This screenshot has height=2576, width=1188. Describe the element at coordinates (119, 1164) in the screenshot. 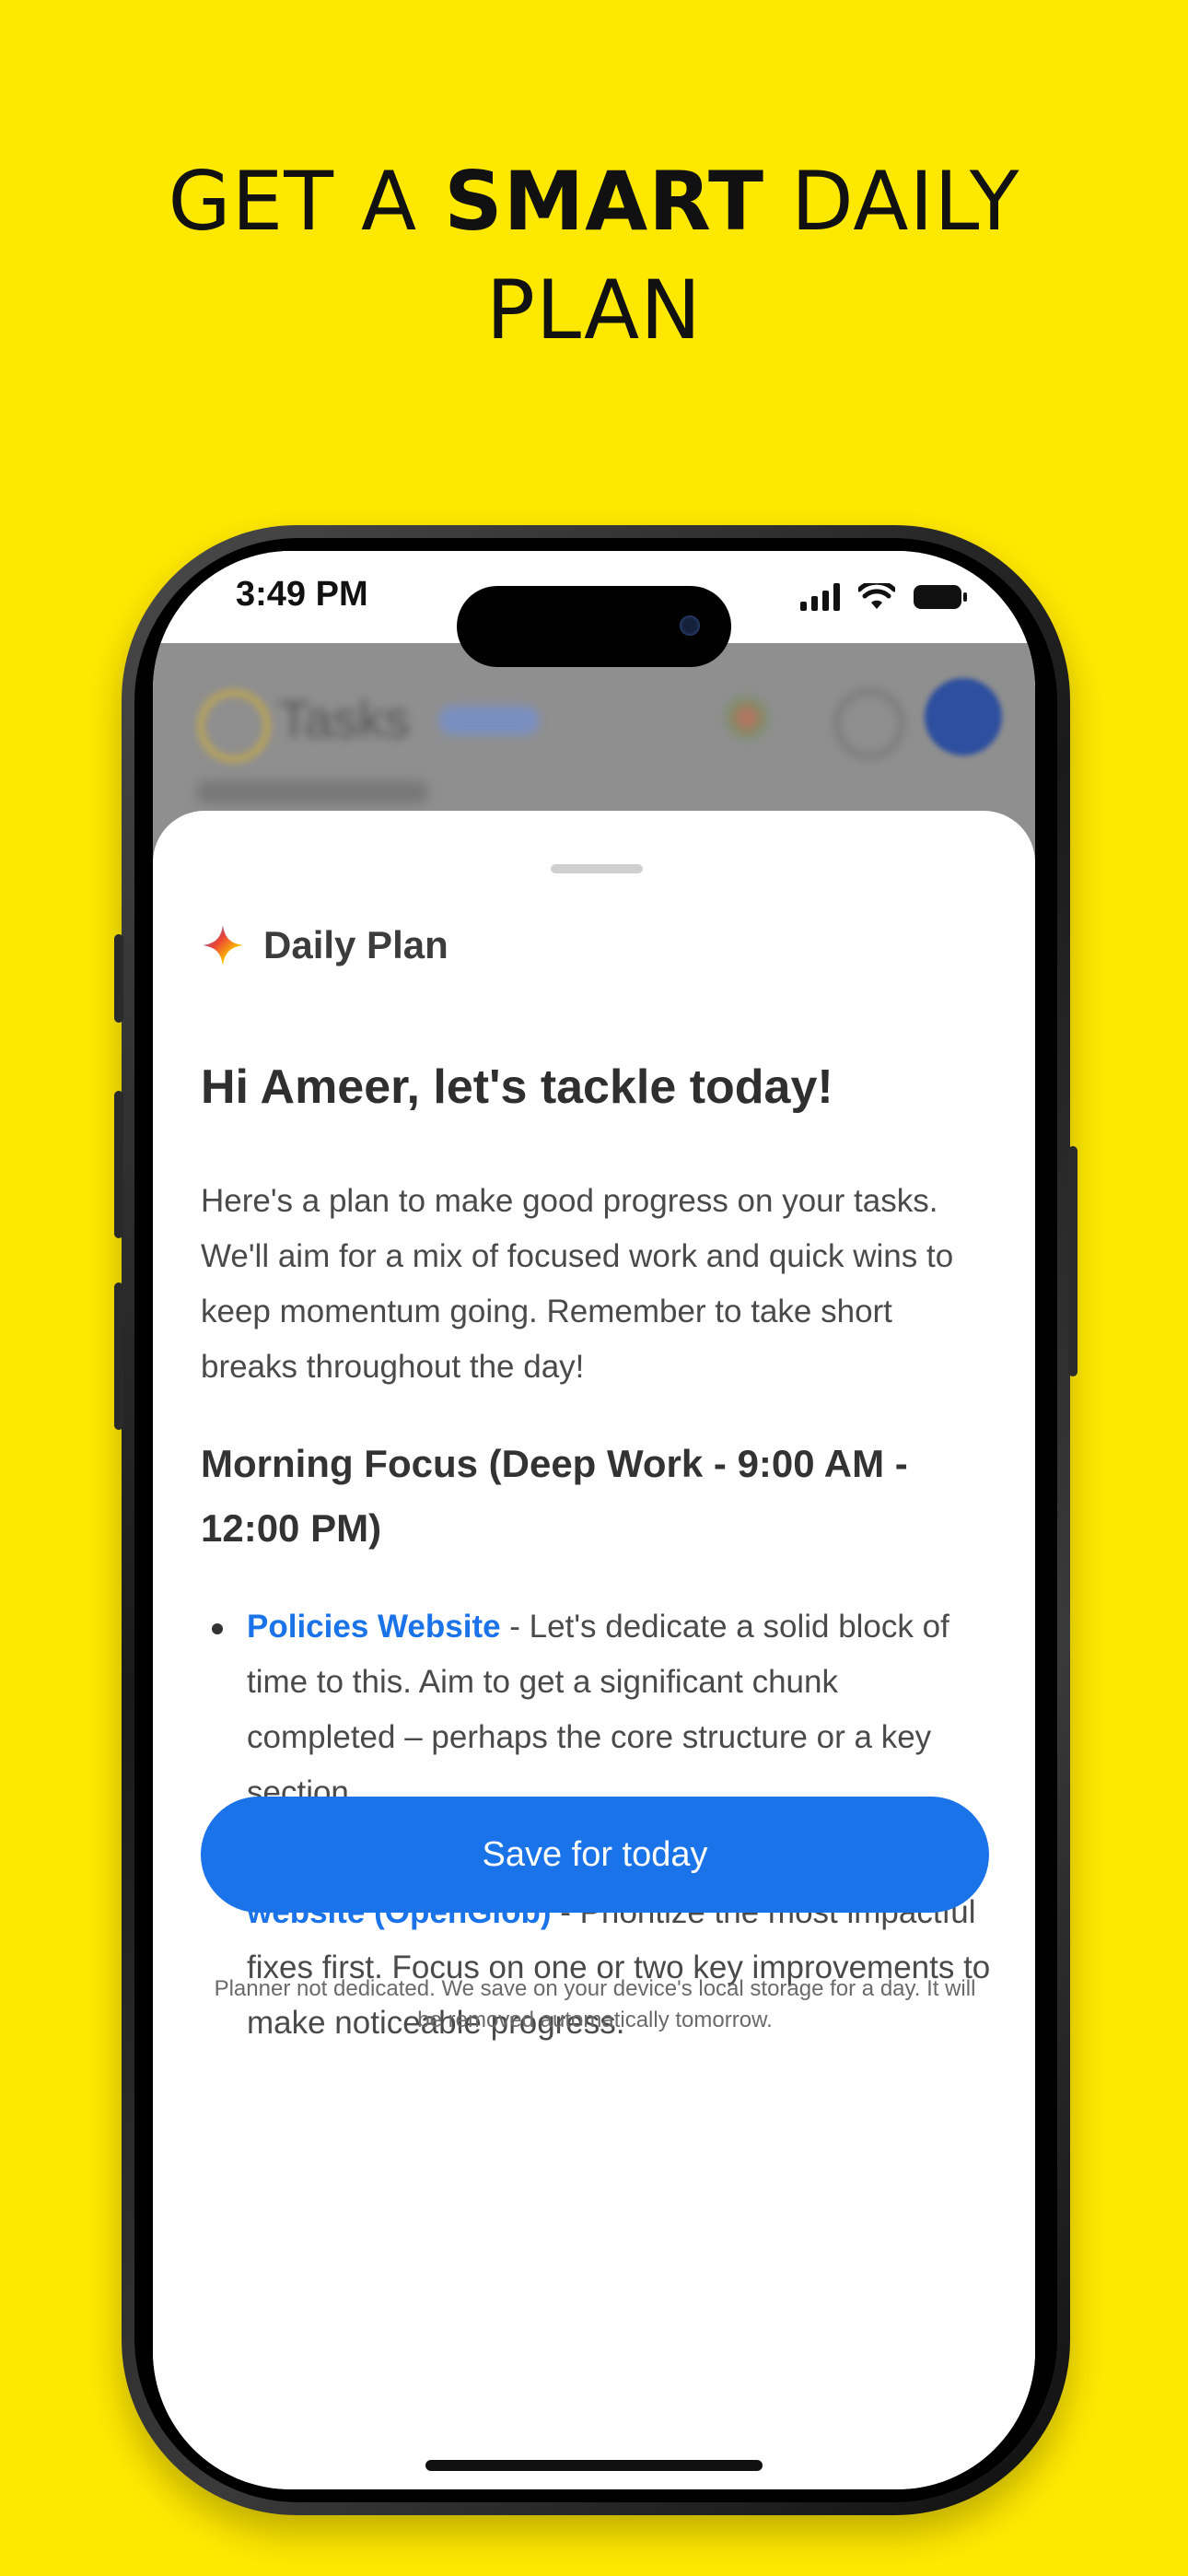

I see `phone-volume-up-button` at that location.